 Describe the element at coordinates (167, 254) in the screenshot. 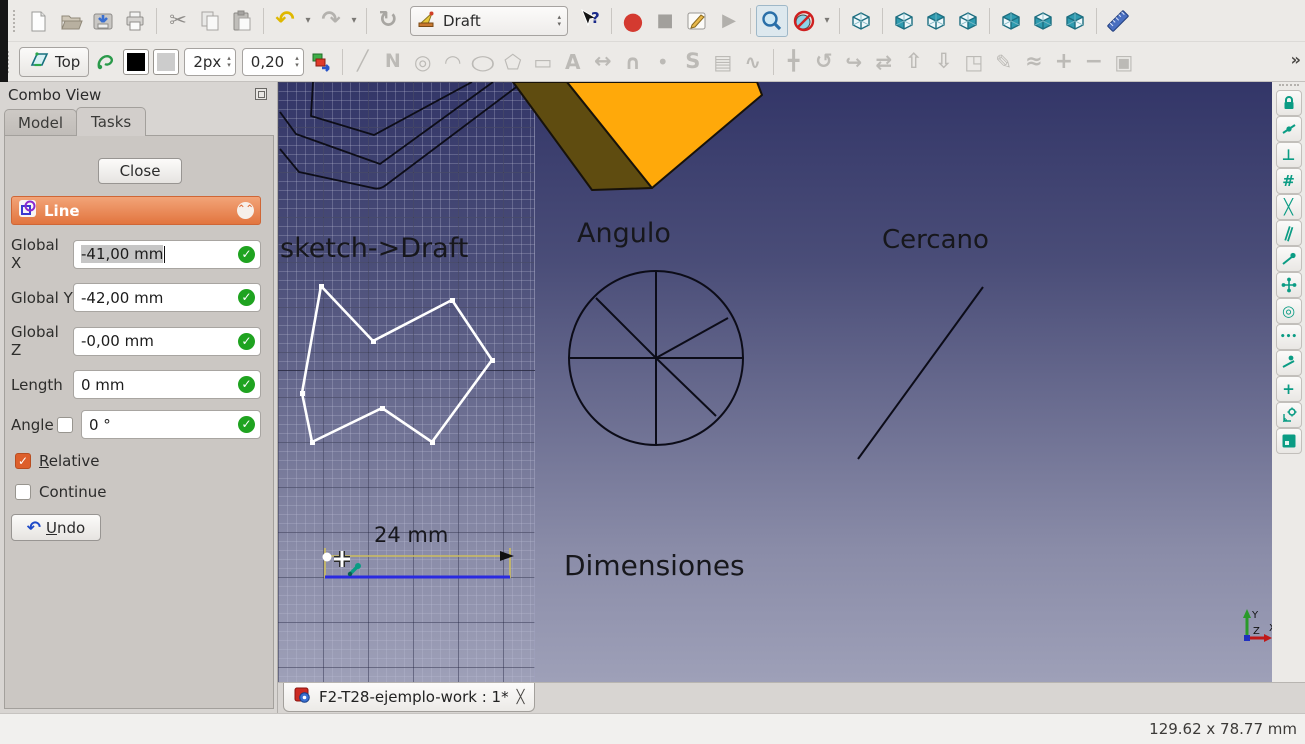

I see `global-x-input: -41,00 mm ✓` at that location.